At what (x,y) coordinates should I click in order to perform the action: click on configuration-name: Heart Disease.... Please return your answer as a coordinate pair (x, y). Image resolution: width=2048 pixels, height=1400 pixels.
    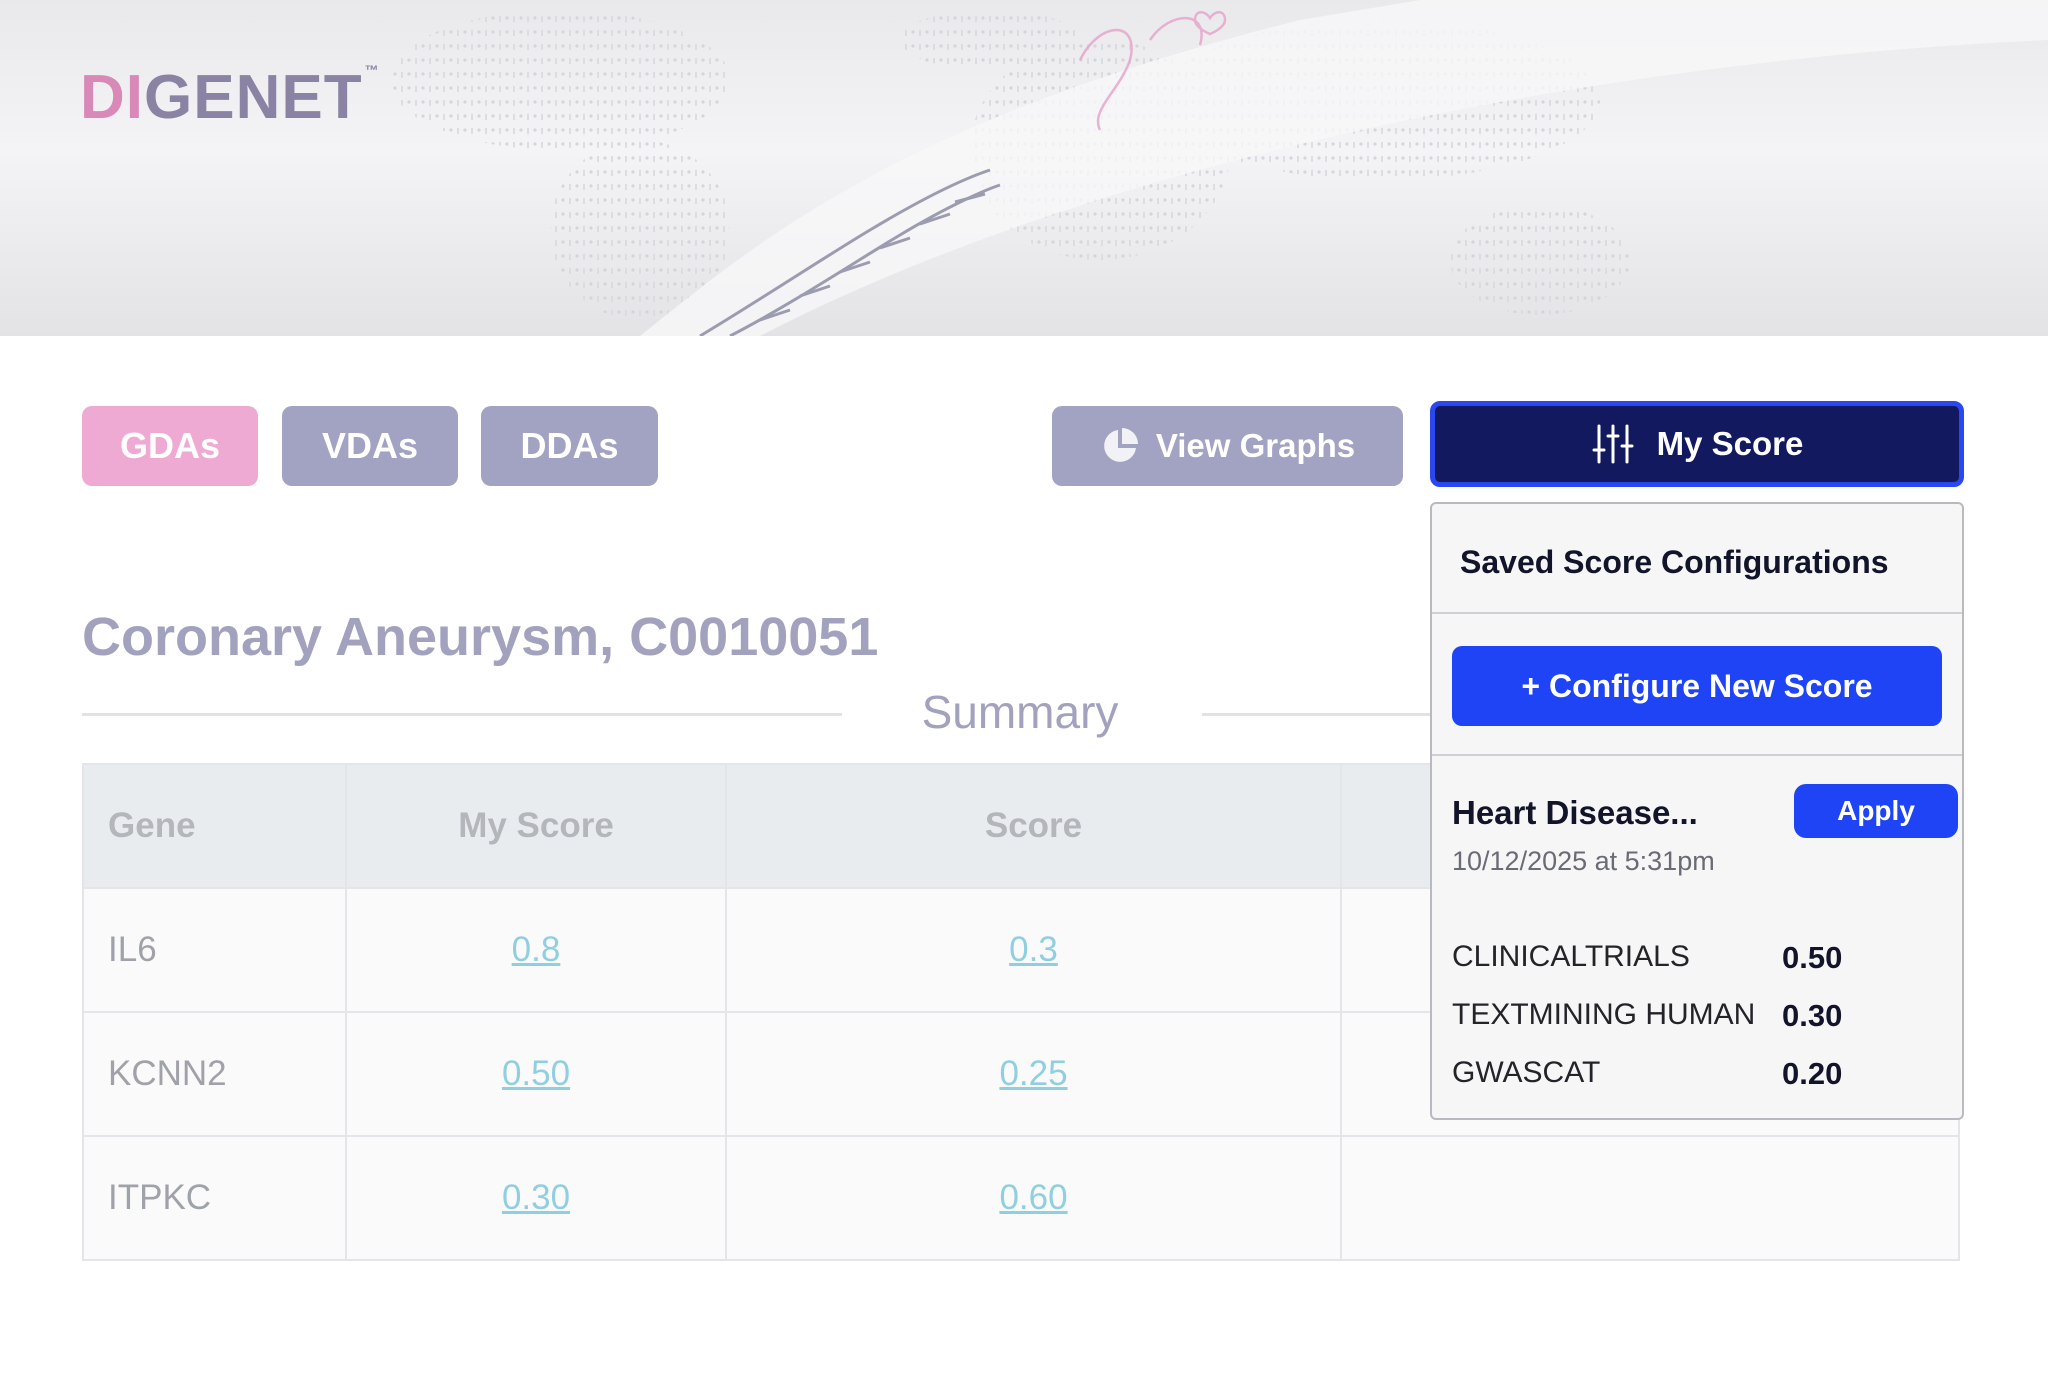
    Looking at the image, I should click on (1575, 812).